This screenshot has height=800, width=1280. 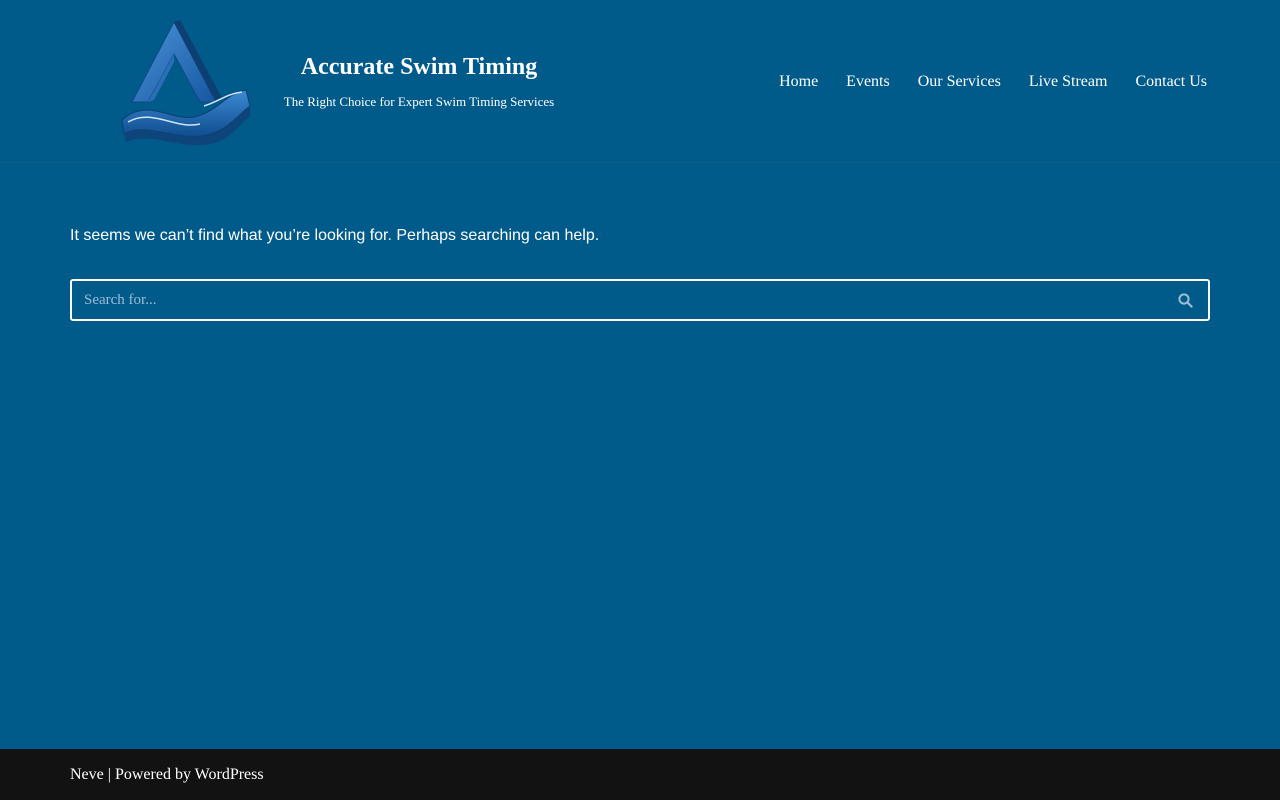 What do you see at coordinates (798, 82) in the screenshot?
I see `nav-item-home: Home` at bounding box center [798, 82].